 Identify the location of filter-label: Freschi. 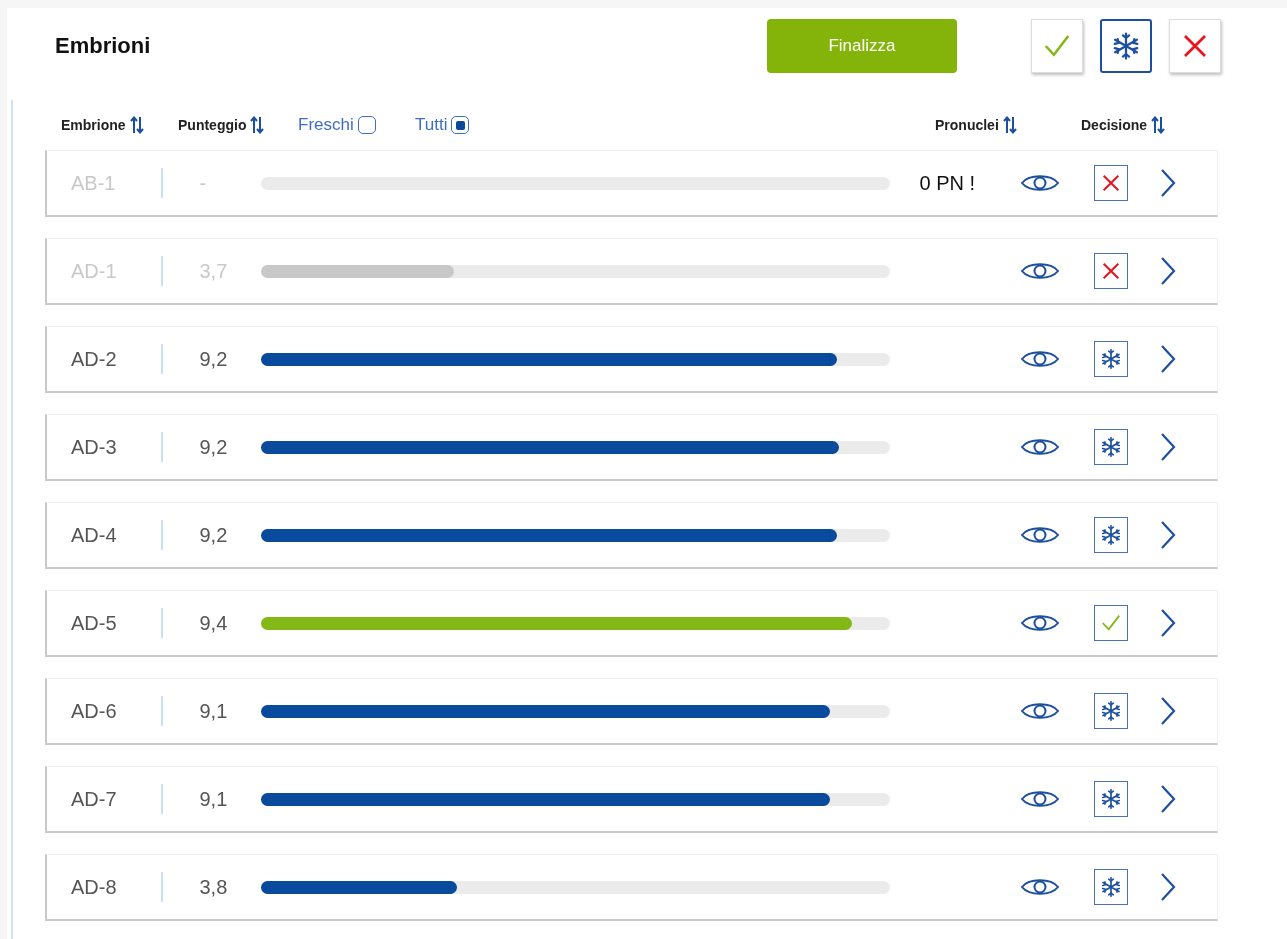
(326, 125).